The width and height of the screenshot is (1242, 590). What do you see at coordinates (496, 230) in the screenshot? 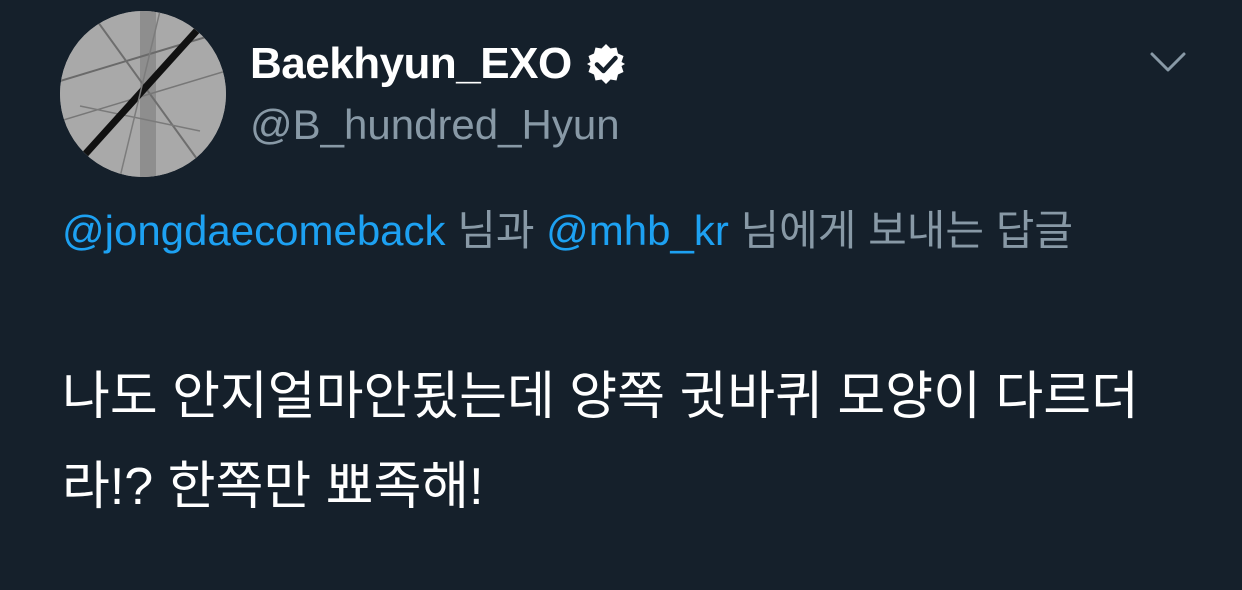
I see `reply-connector: 님과` at bounding box center [496, 230].